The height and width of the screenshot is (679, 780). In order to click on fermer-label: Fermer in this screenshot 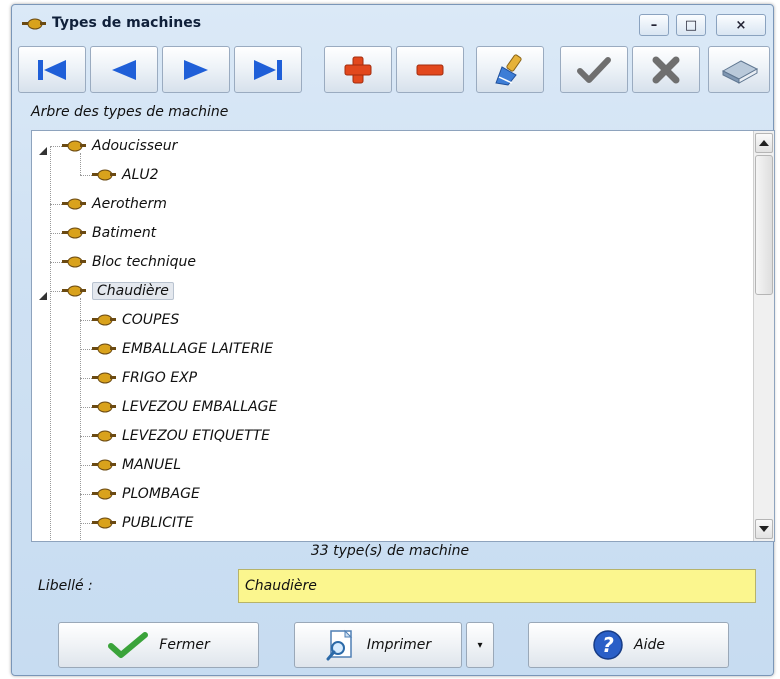, I will do `click(184, 645)`.